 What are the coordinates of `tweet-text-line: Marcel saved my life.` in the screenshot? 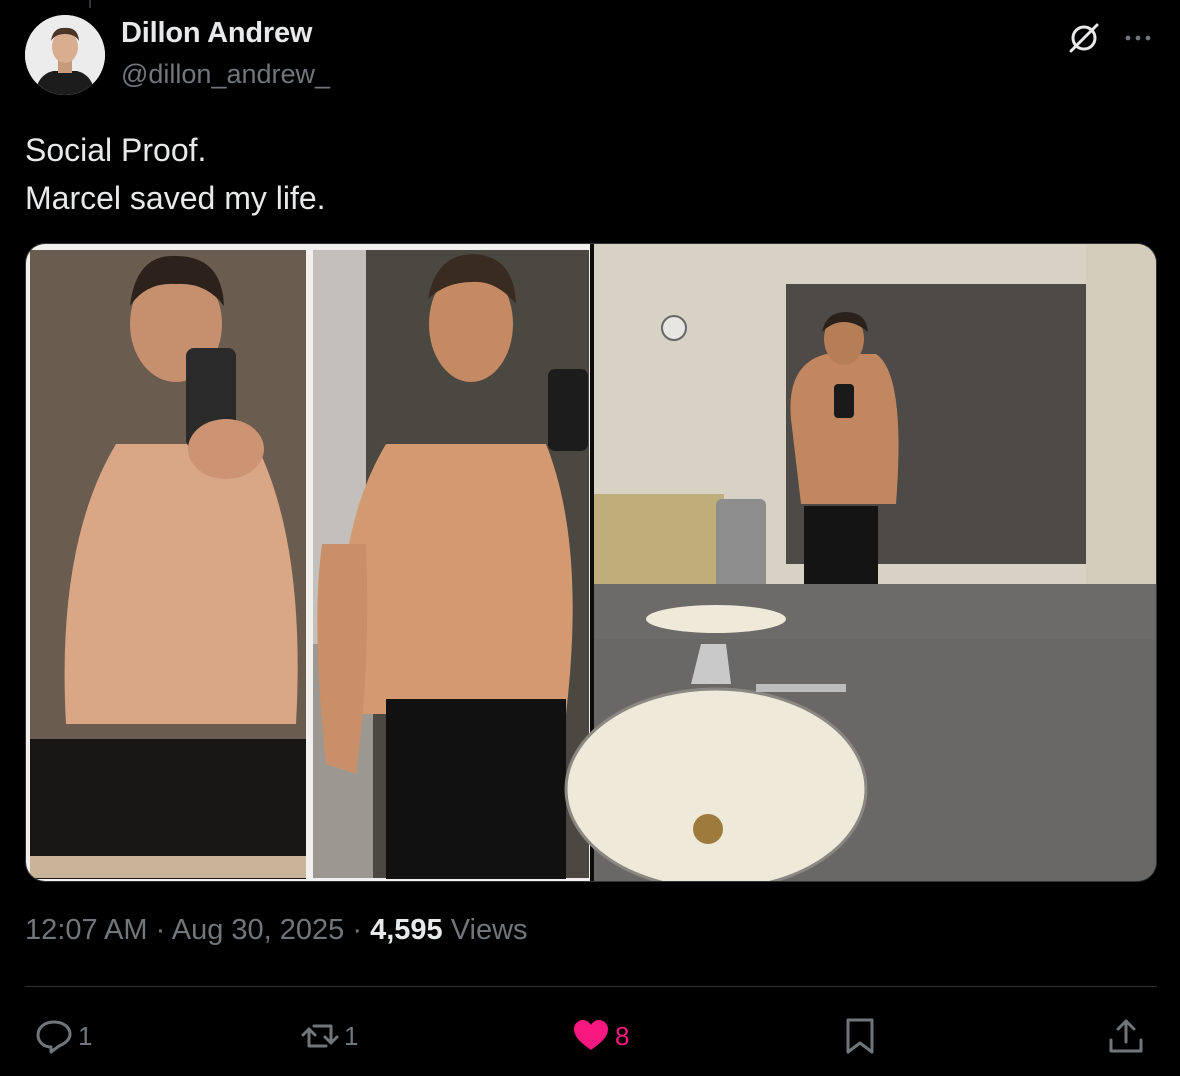 It's located at (175, 198).